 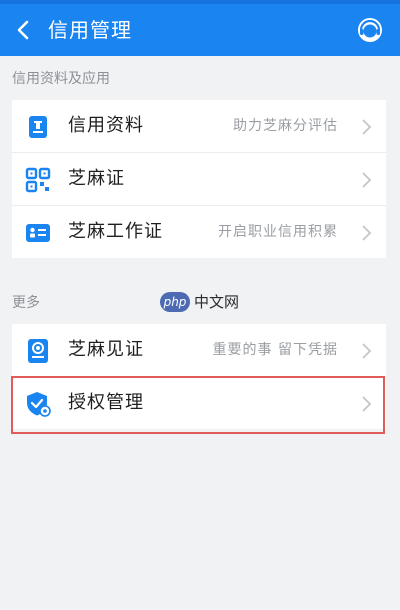 What do you see at coordinates (38, 351) in the screenshot?
I see `witness-icon` at bounding box center [38, 351].